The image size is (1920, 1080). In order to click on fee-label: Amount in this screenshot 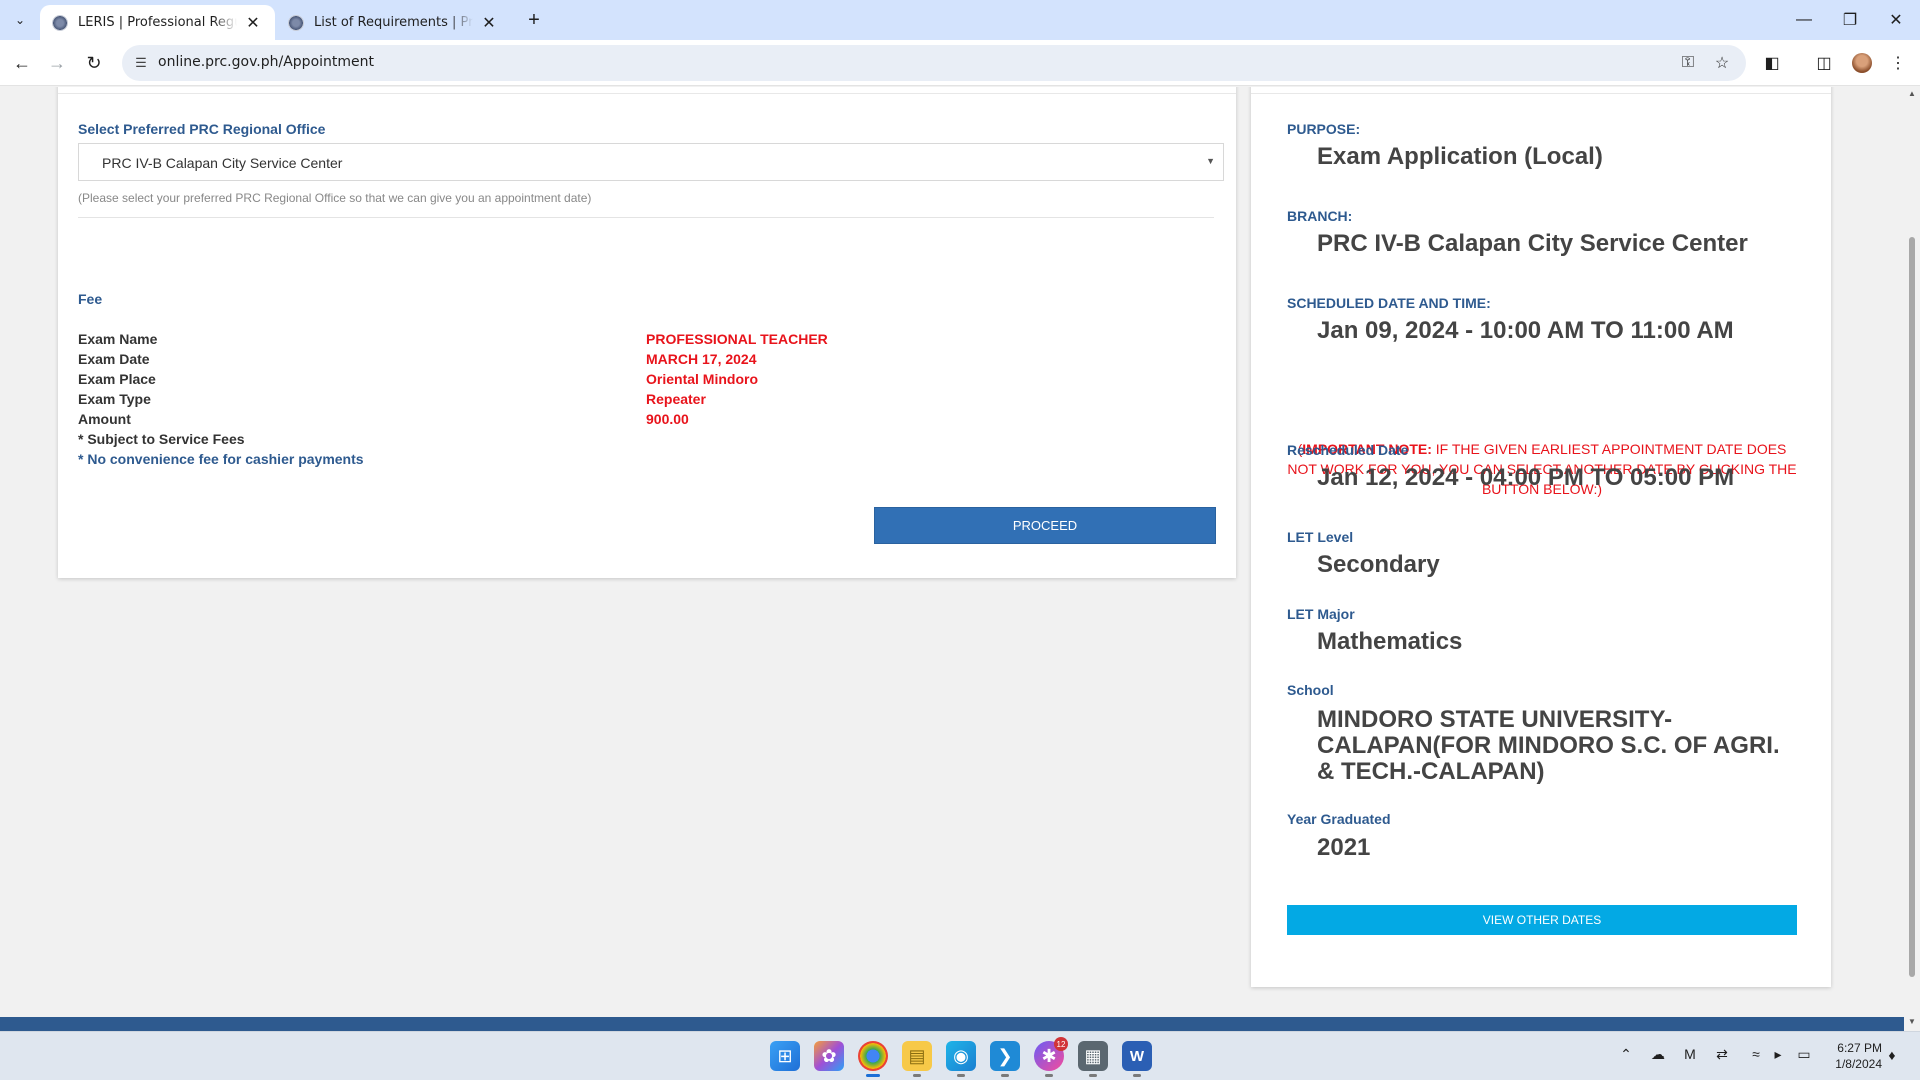, I will do `click(104, 419)`.